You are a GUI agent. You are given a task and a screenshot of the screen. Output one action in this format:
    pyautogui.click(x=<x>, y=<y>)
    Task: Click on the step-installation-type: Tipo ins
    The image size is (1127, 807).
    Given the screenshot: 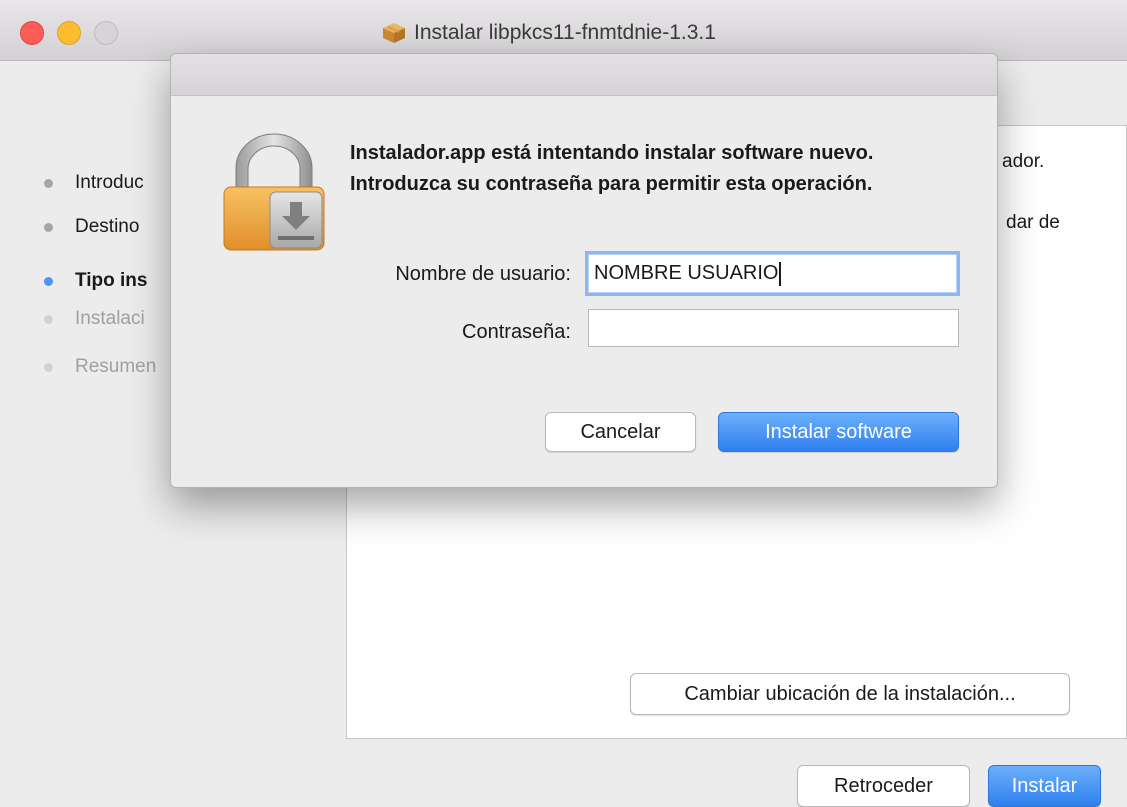 What is the action you would take?
    pyautogui.click(x=95, y=281)
    